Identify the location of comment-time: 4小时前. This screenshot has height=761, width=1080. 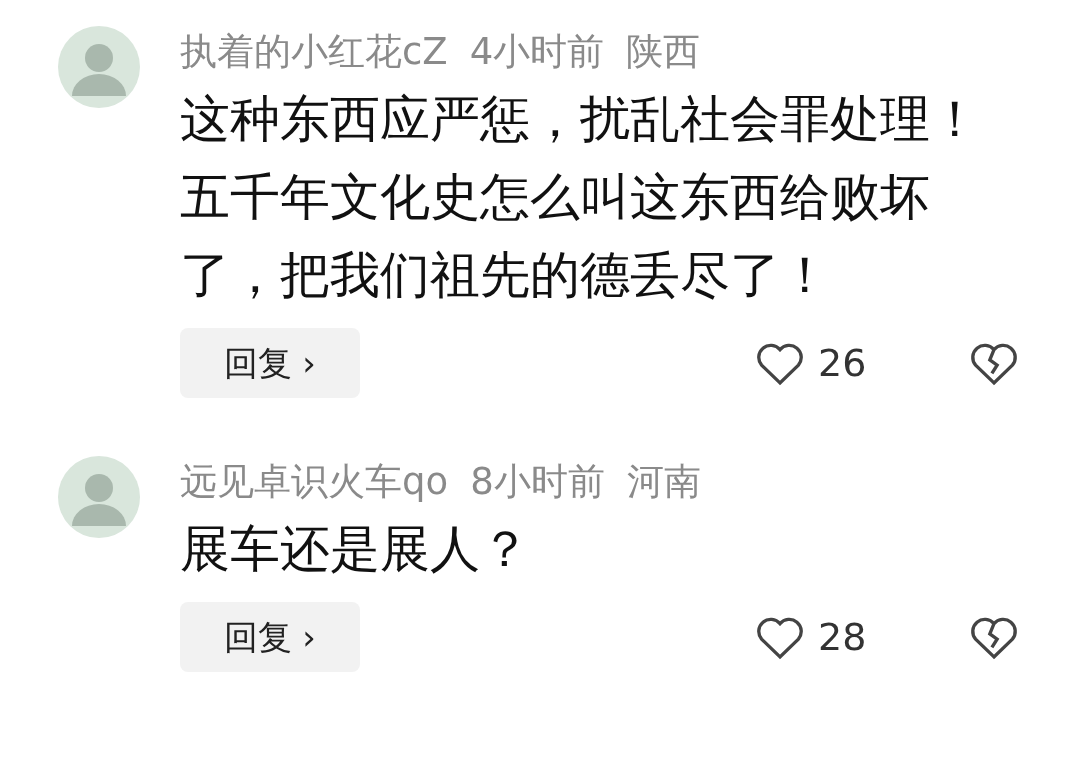
(537, 52).